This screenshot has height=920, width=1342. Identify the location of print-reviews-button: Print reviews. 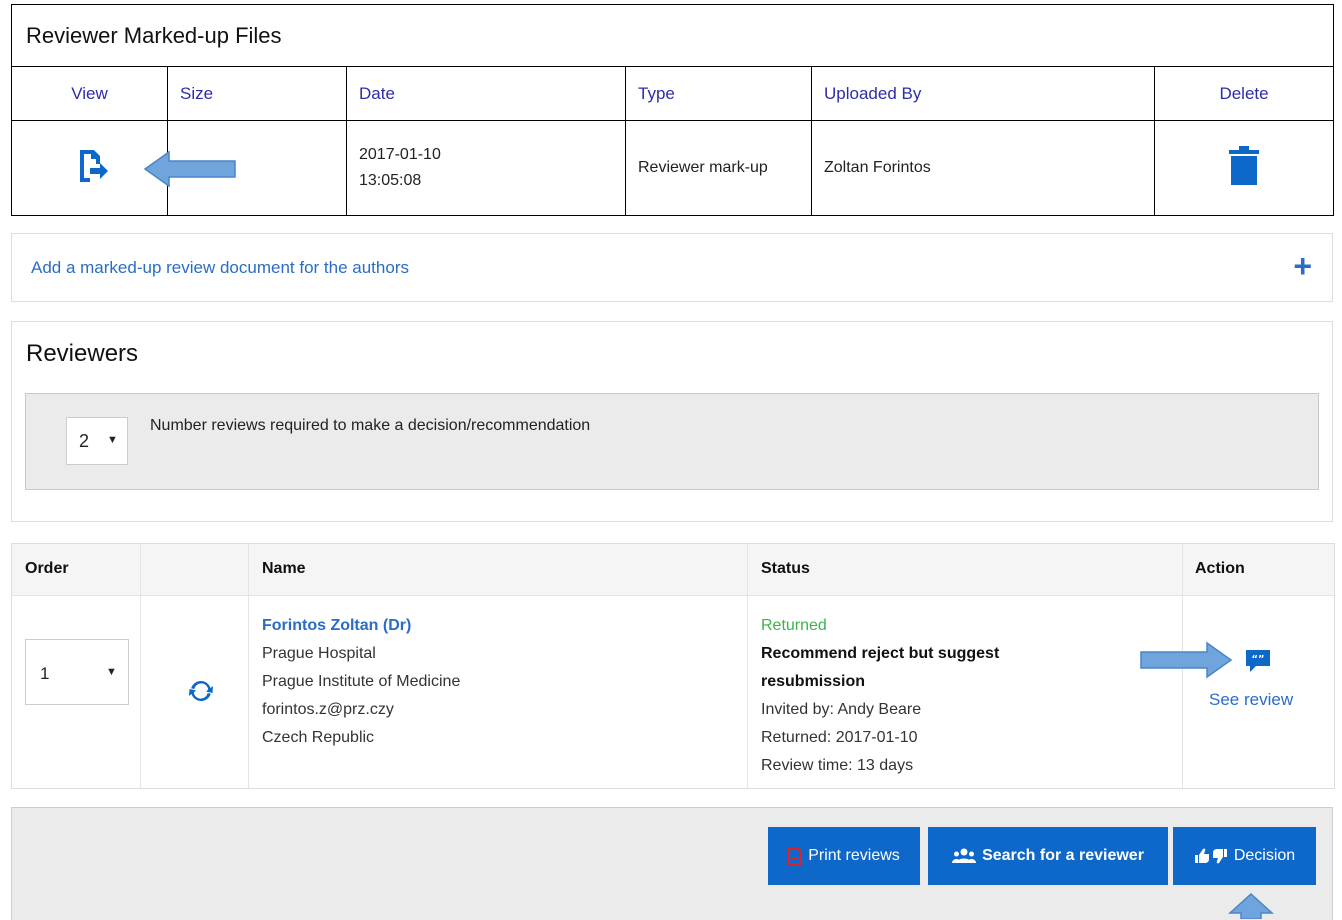
(844, 856).